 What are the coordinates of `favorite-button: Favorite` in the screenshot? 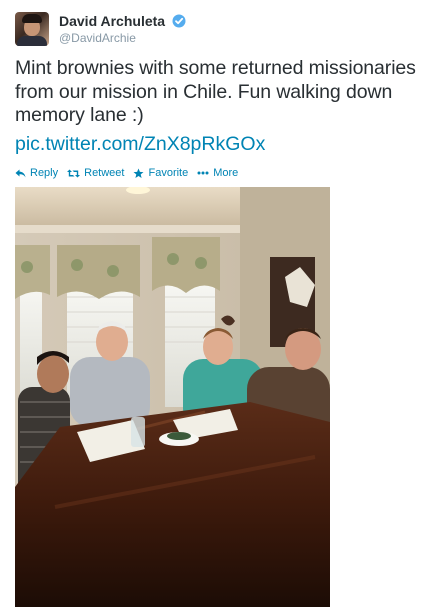 It's located at (160, 173).